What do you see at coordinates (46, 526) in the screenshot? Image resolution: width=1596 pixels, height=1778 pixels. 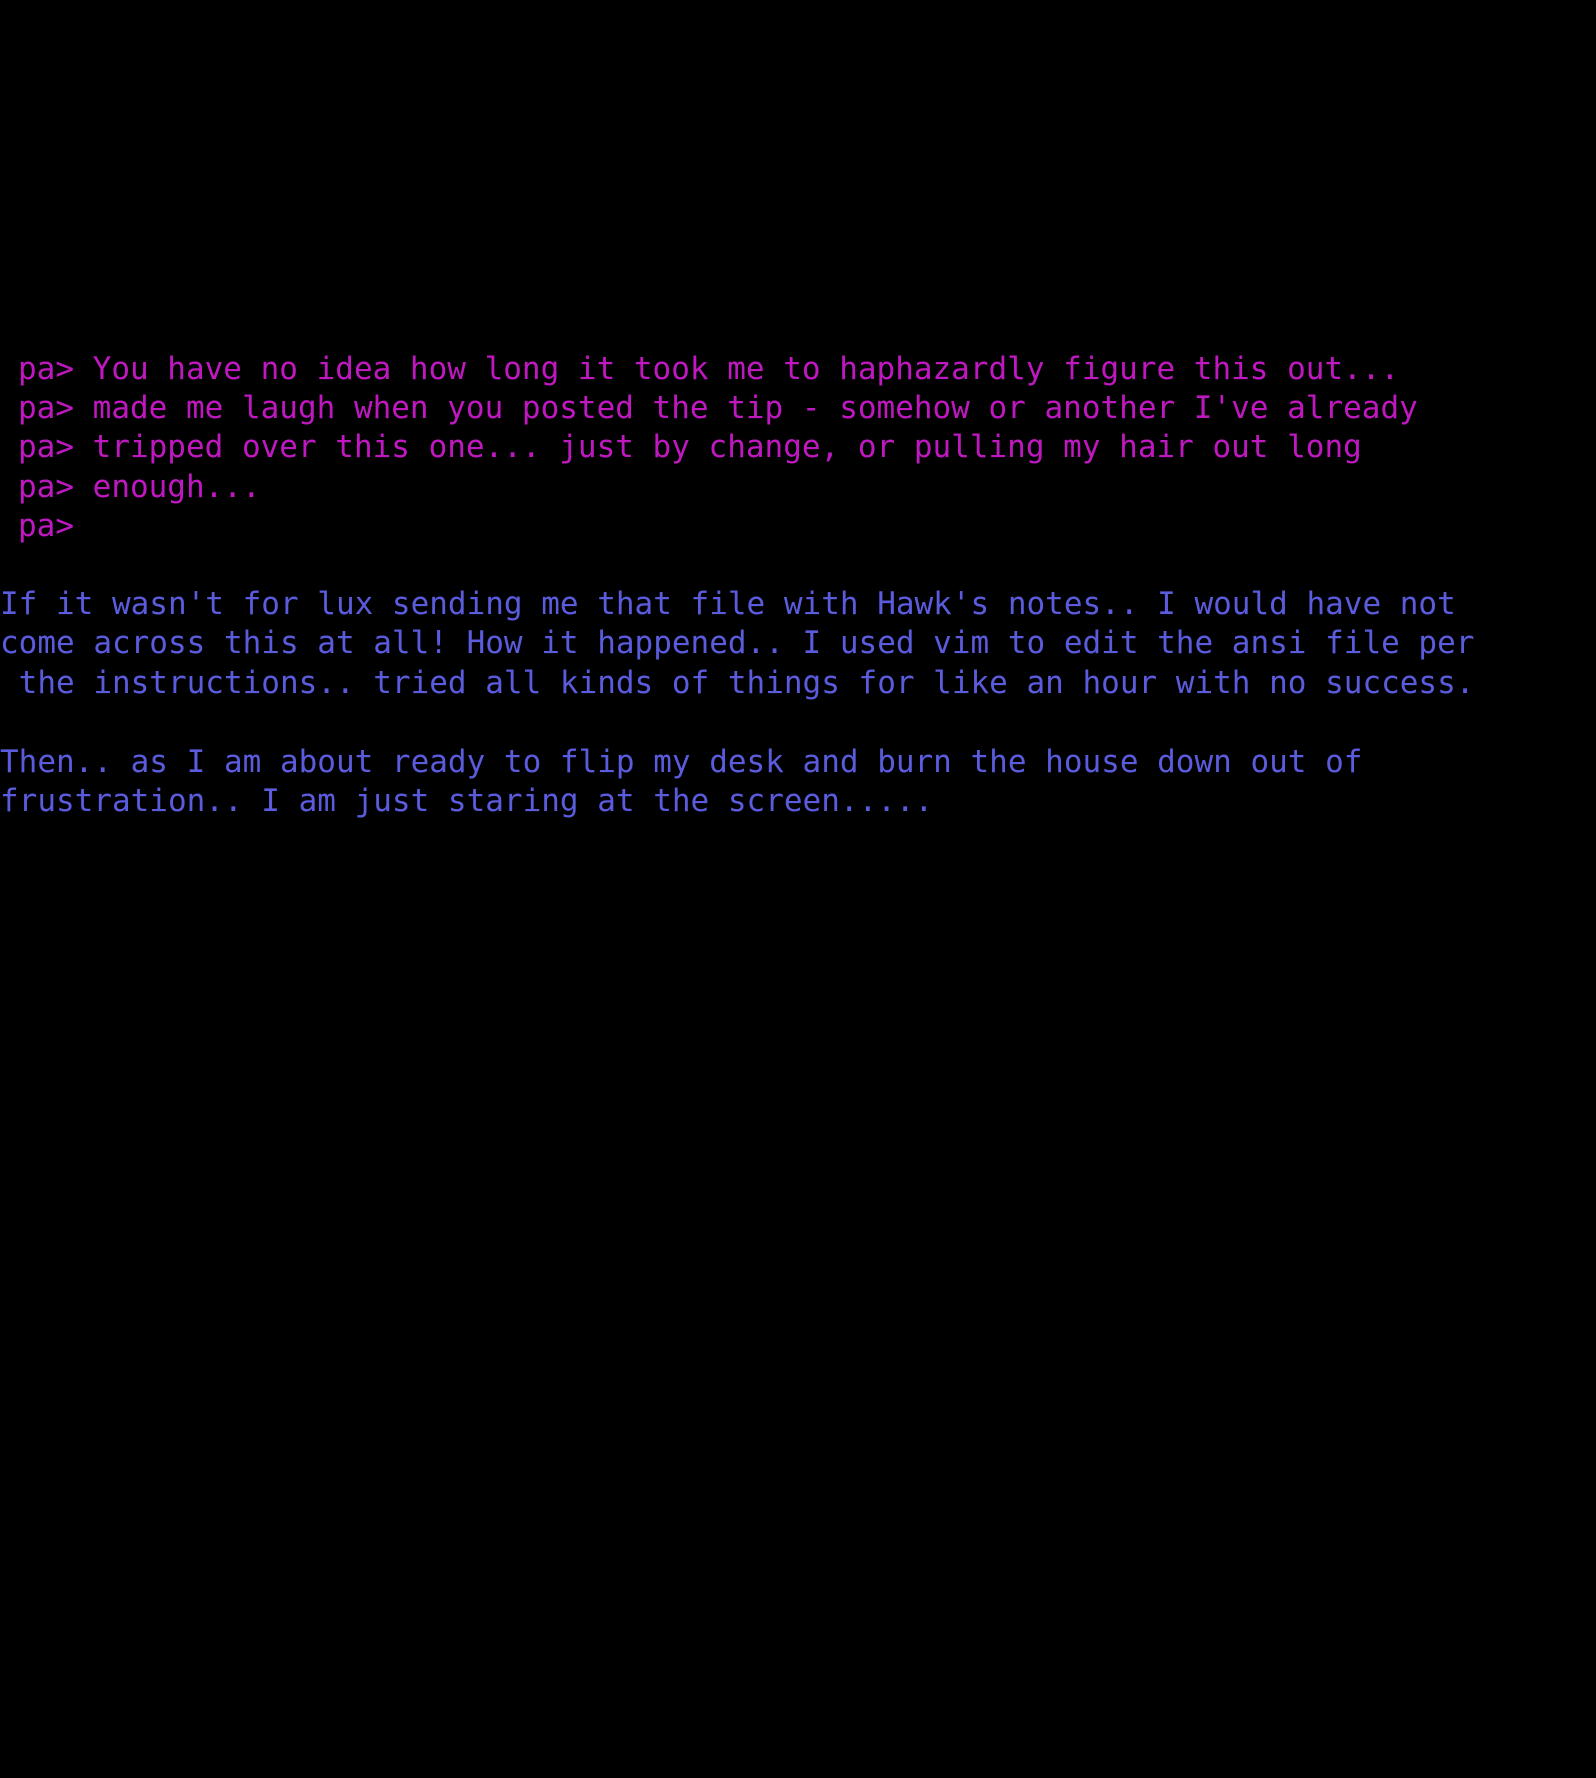 I see `quote-line: pa>` at bounding box center [46, 526].